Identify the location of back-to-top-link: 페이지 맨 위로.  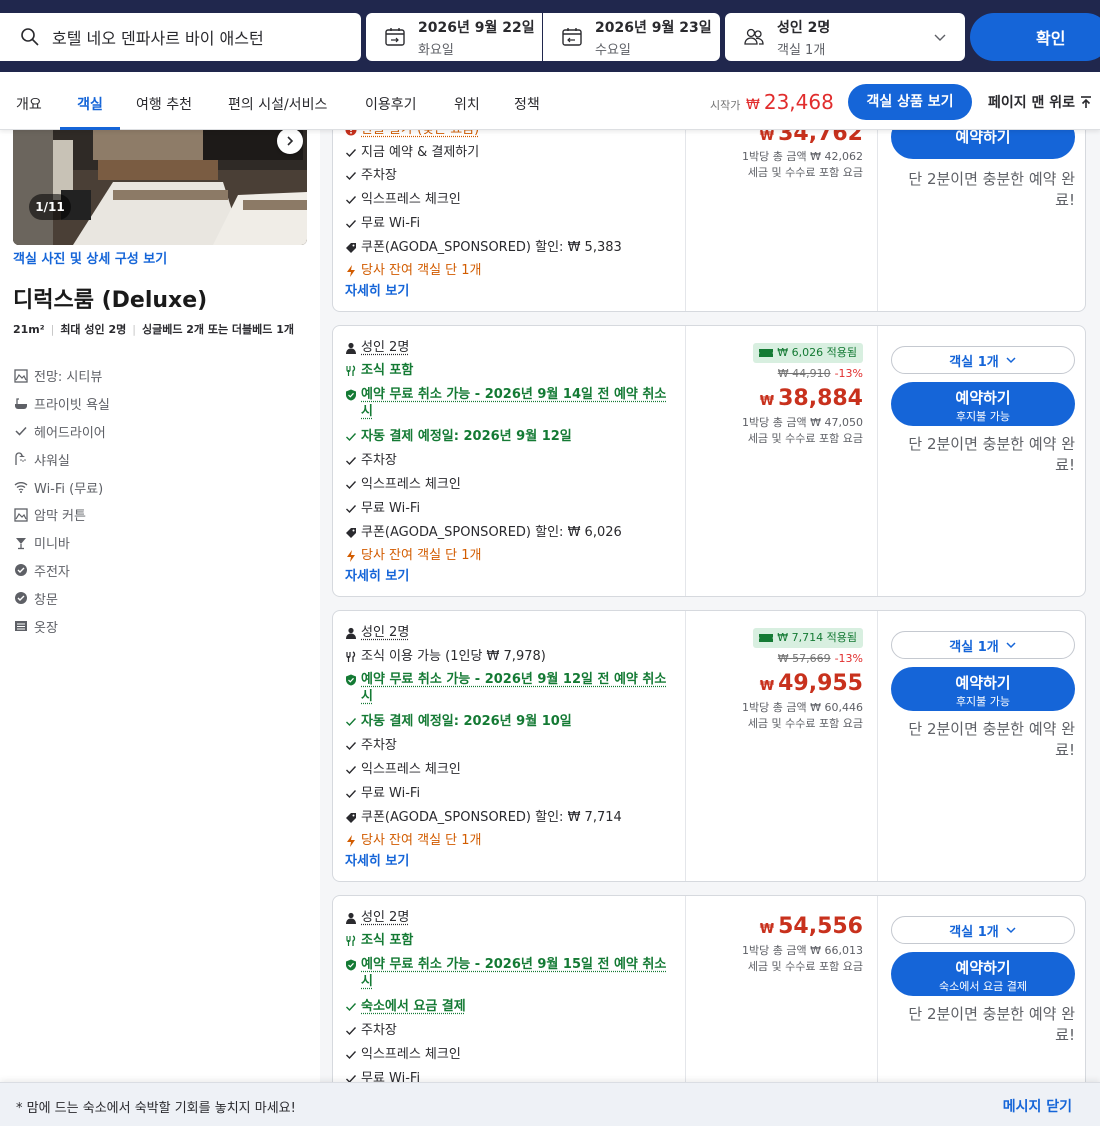
(1040, 102).